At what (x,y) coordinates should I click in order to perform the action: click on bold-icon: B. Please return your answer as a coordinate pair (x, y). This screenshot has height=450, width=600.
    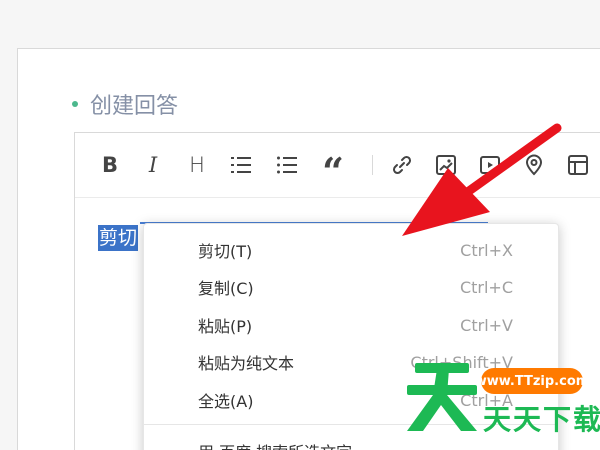
    Looking at the image, I should click on (109, 164).